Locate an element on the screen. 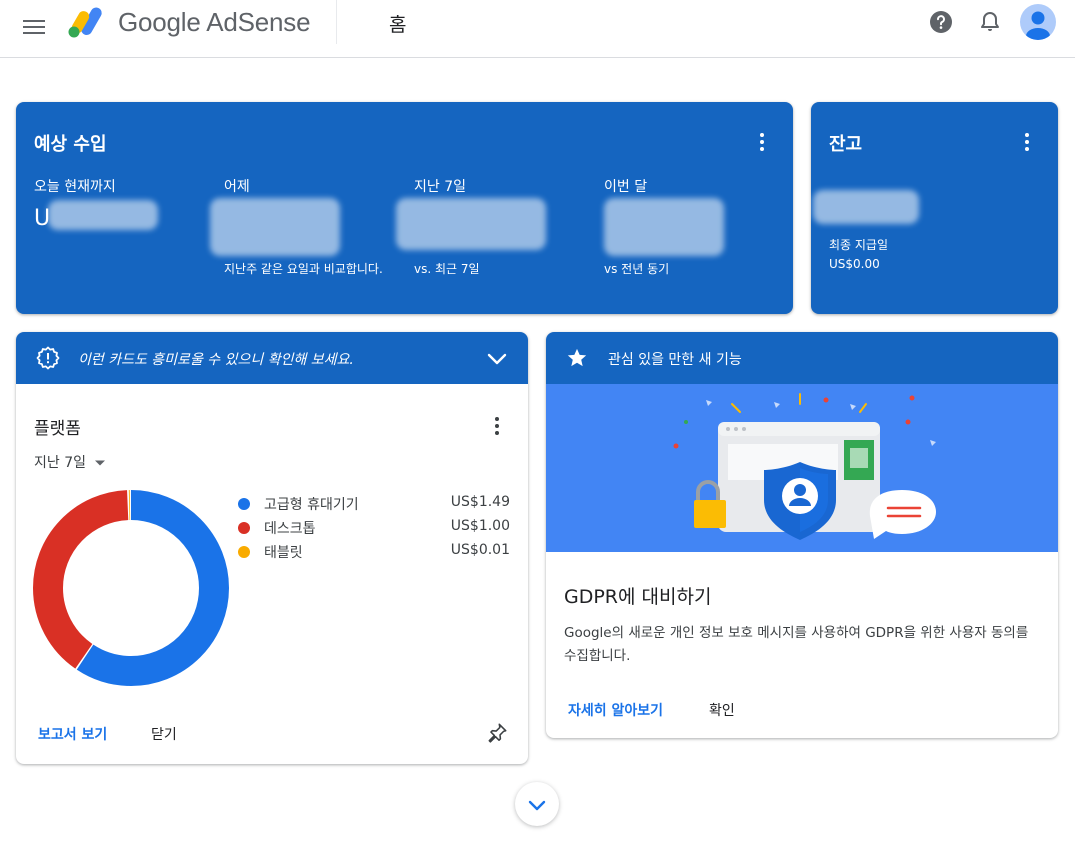 The width and height of the screenshot is (1075, 844). feature-header-text: 관심 있을 만한 새 기능 is located at coordinates (675, 360).